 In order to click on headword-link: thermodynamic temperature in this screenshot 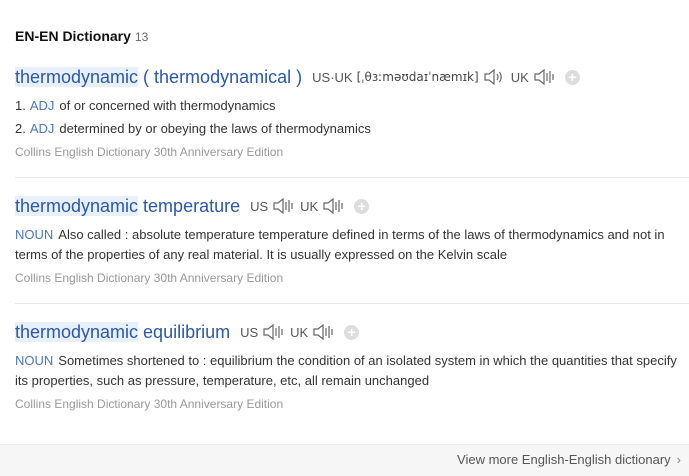, I will do `click(127, 206)`.